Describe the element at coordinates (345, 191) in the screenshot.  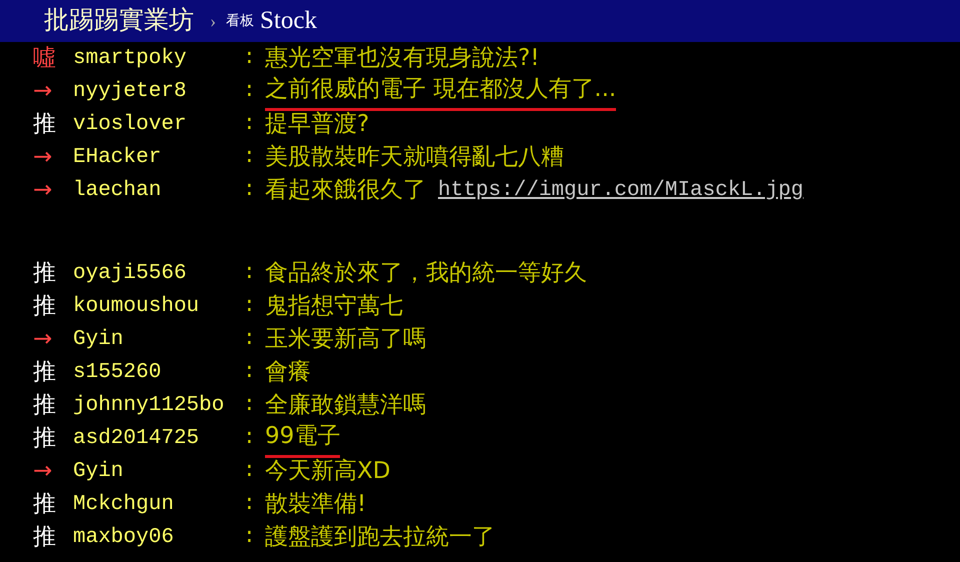
I see `comment-text: 看起來餓很久了` at that location.